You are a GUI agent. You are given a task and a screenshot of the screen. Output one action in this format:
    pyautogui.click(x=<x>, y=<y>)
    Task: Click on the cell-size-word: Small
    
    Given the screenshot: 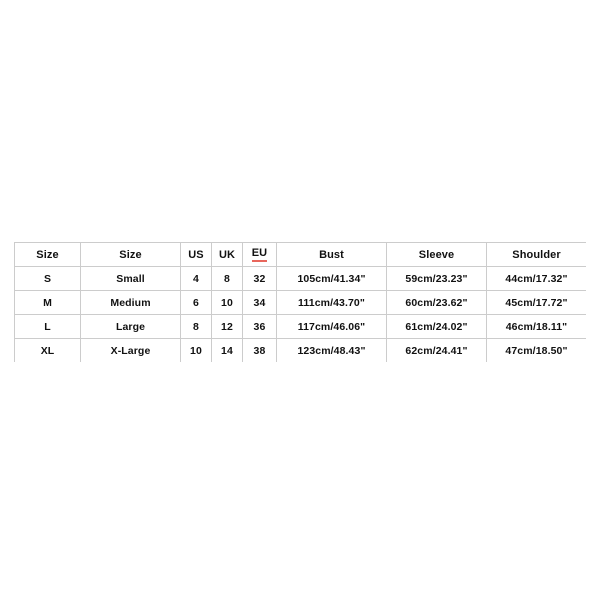 What is the action you would take?
    pyautogui.click(x=130, y=278)
    